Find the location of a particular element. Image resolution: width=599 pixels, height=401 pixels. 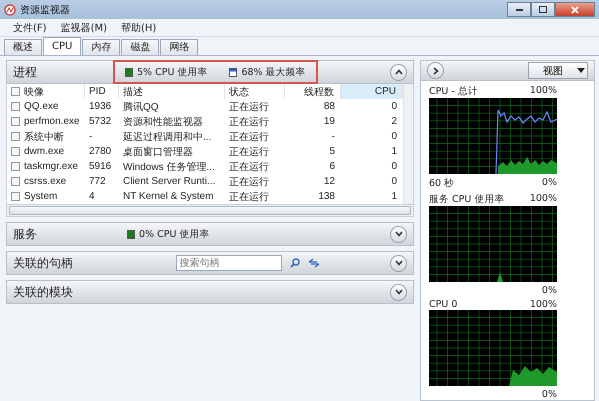

table-cell-text: 系统中断 is located at coordinates (44, 137).